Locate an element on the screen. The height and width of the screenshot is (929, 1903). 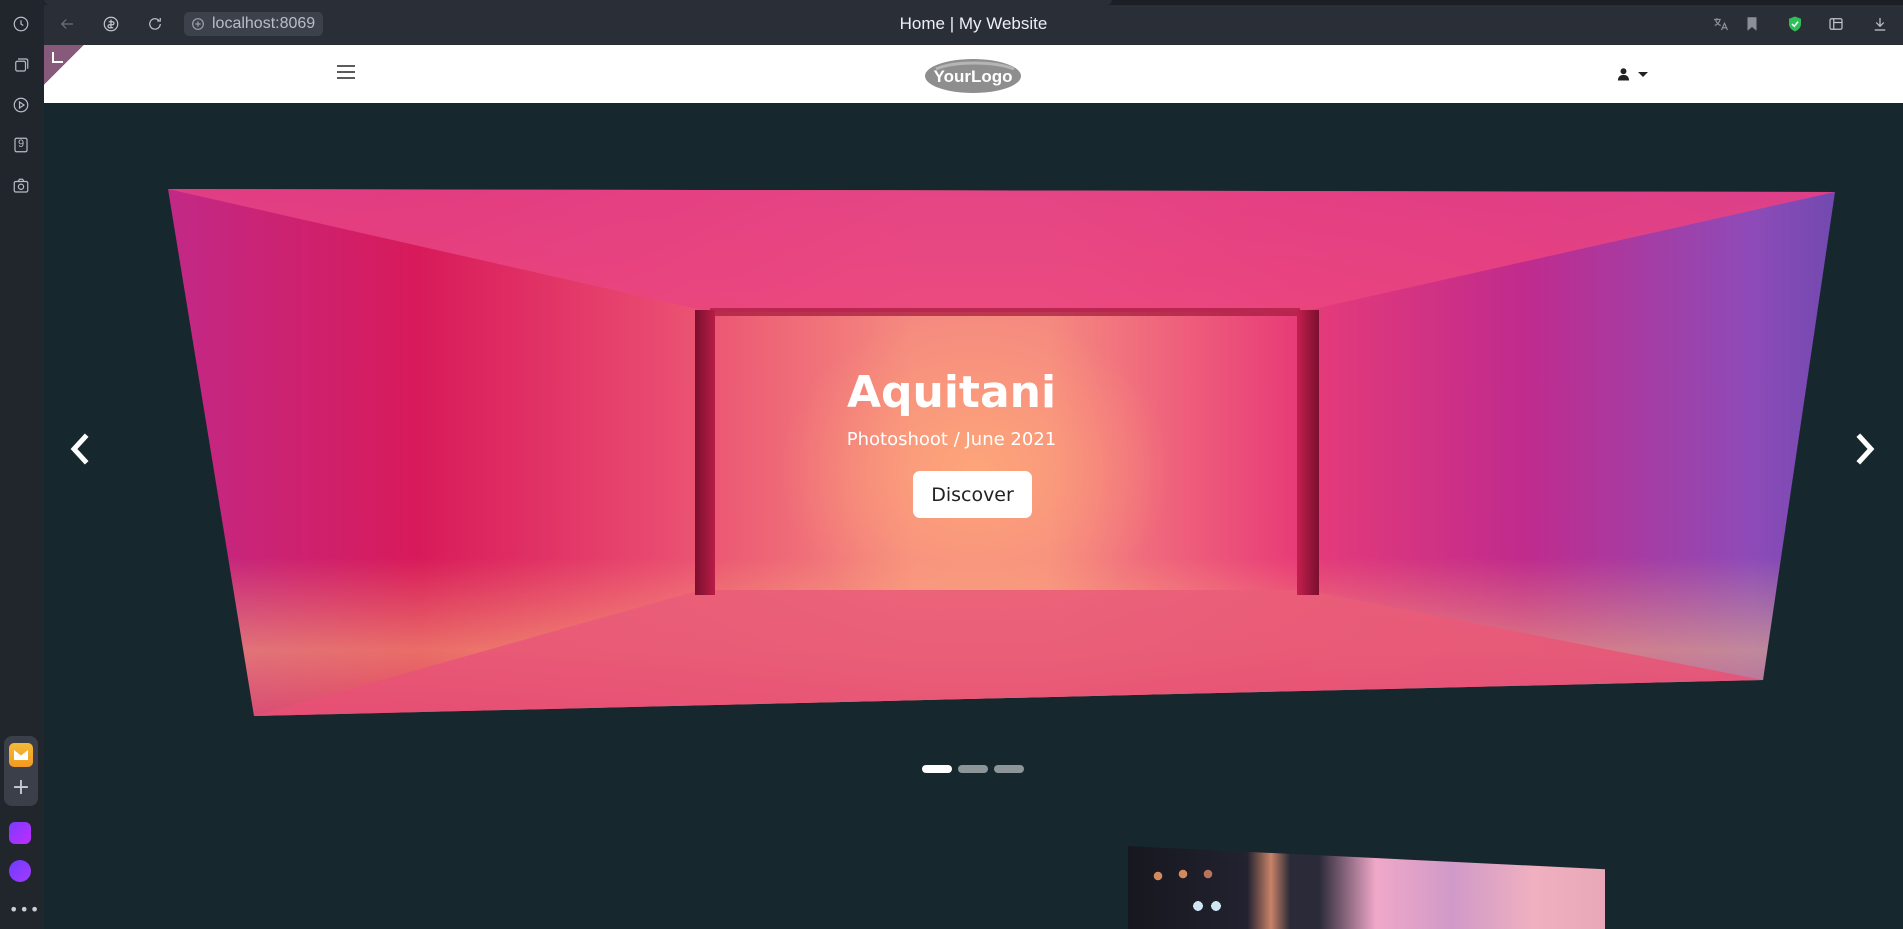
translate-icon is located at coordinates (1720, 24).